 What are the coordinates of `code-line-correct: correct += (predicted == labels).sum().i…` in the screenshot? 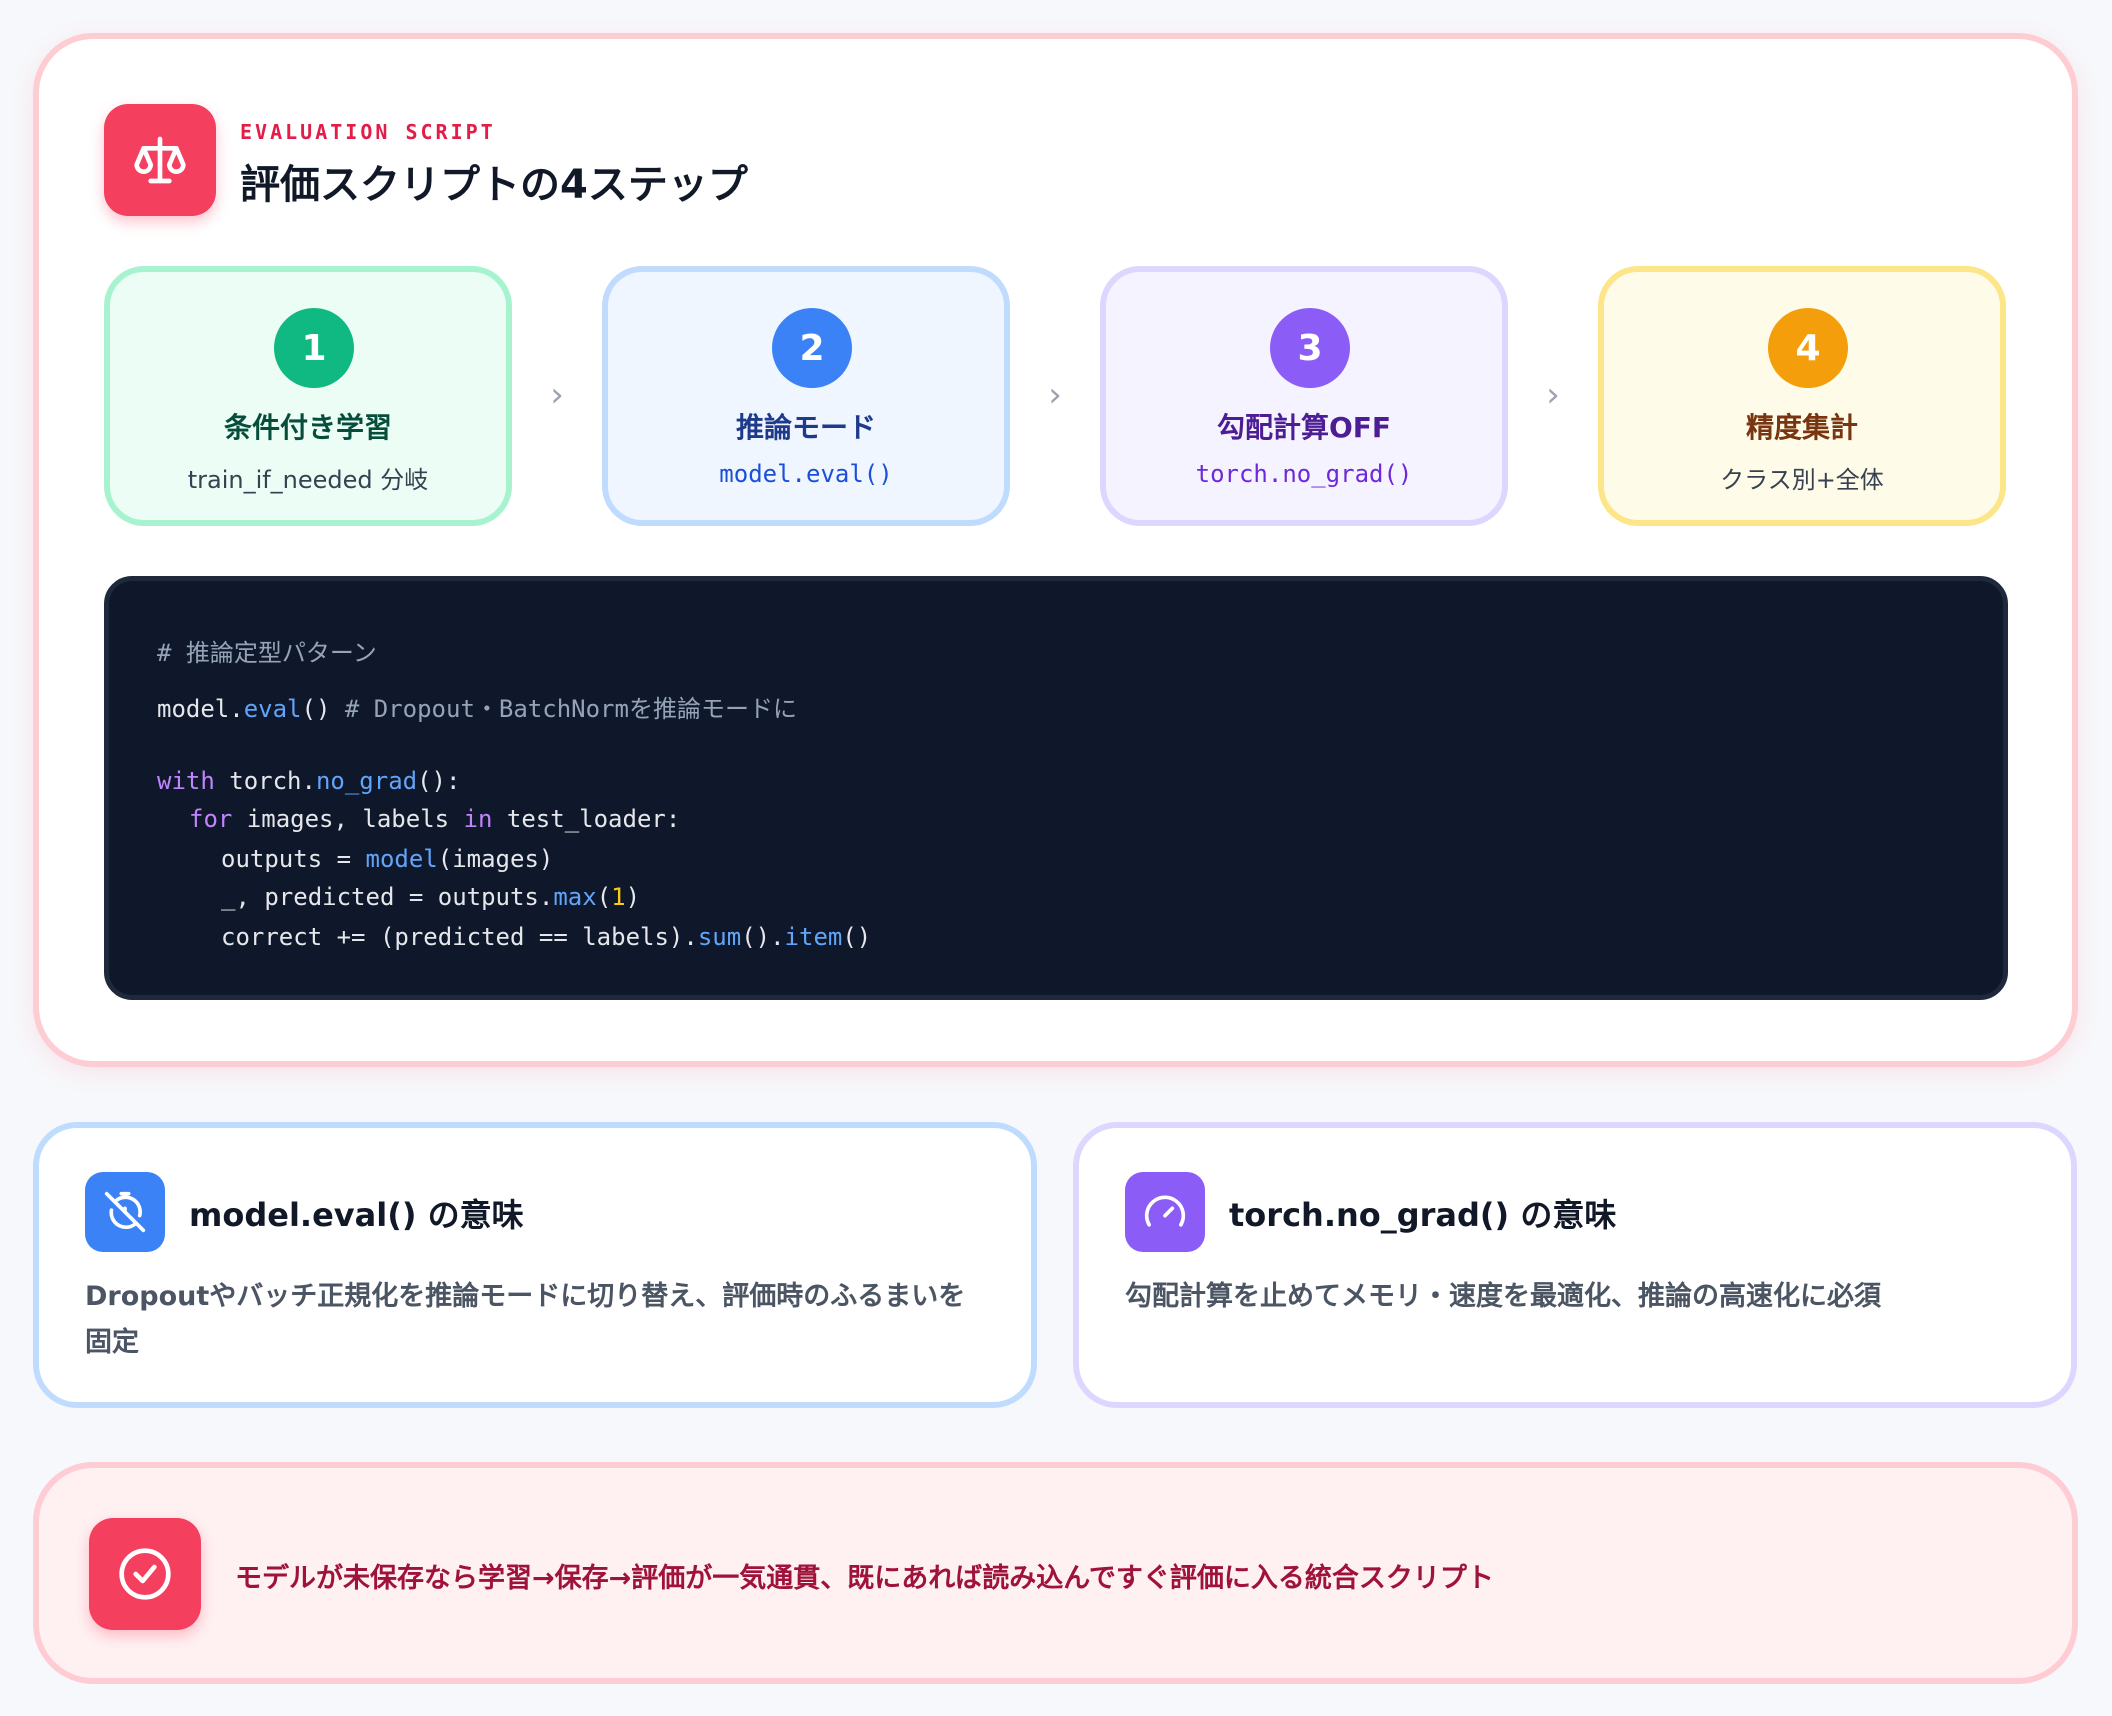 It's located at (546, 937).